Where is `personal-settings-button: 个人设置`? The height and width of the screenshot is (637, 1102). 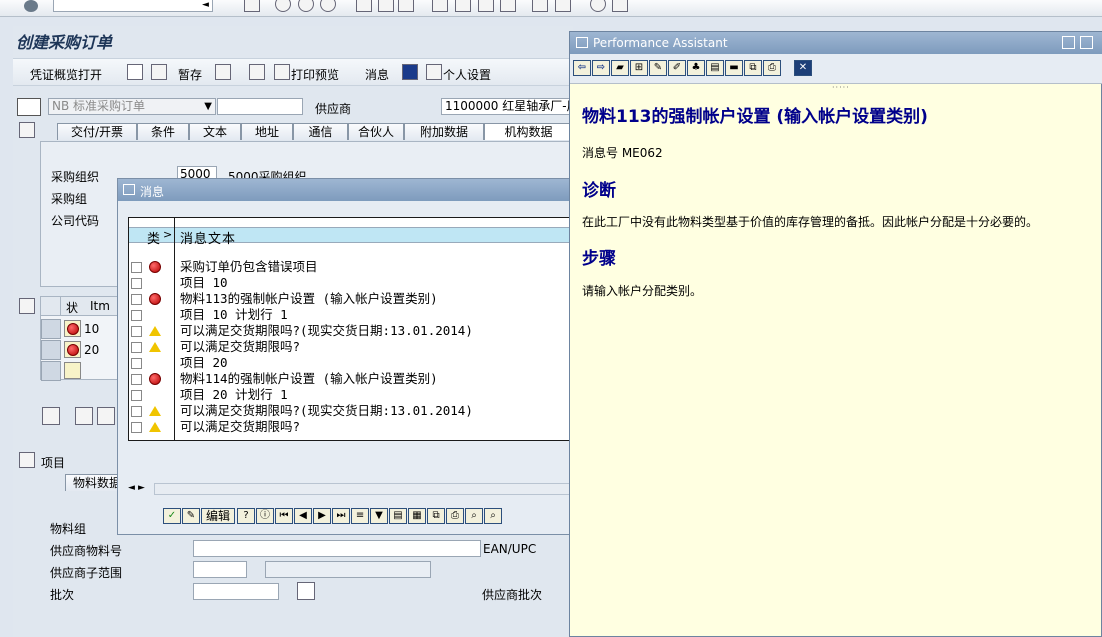
personal-settings-button: 个人设置 is located at coordinates (467, 74).